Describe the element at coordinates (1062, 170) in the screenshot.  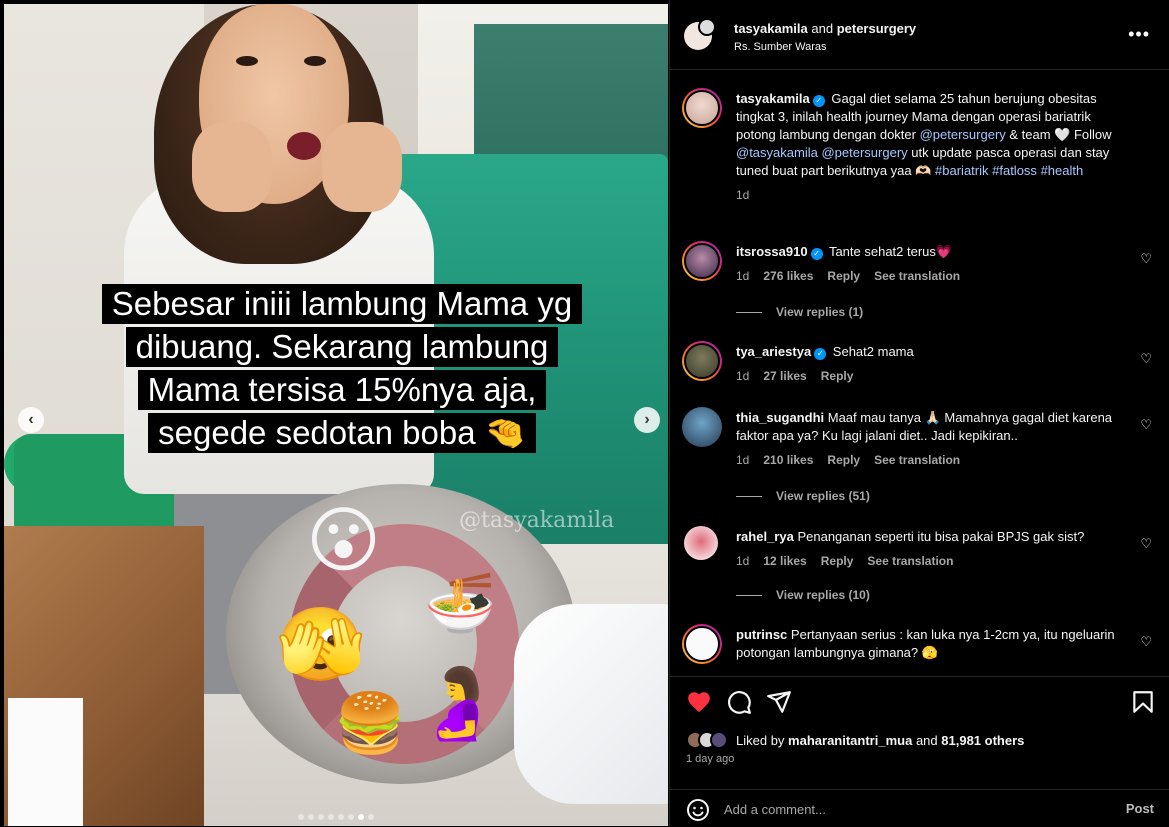
I see `hashtag-link: #health` at that location.